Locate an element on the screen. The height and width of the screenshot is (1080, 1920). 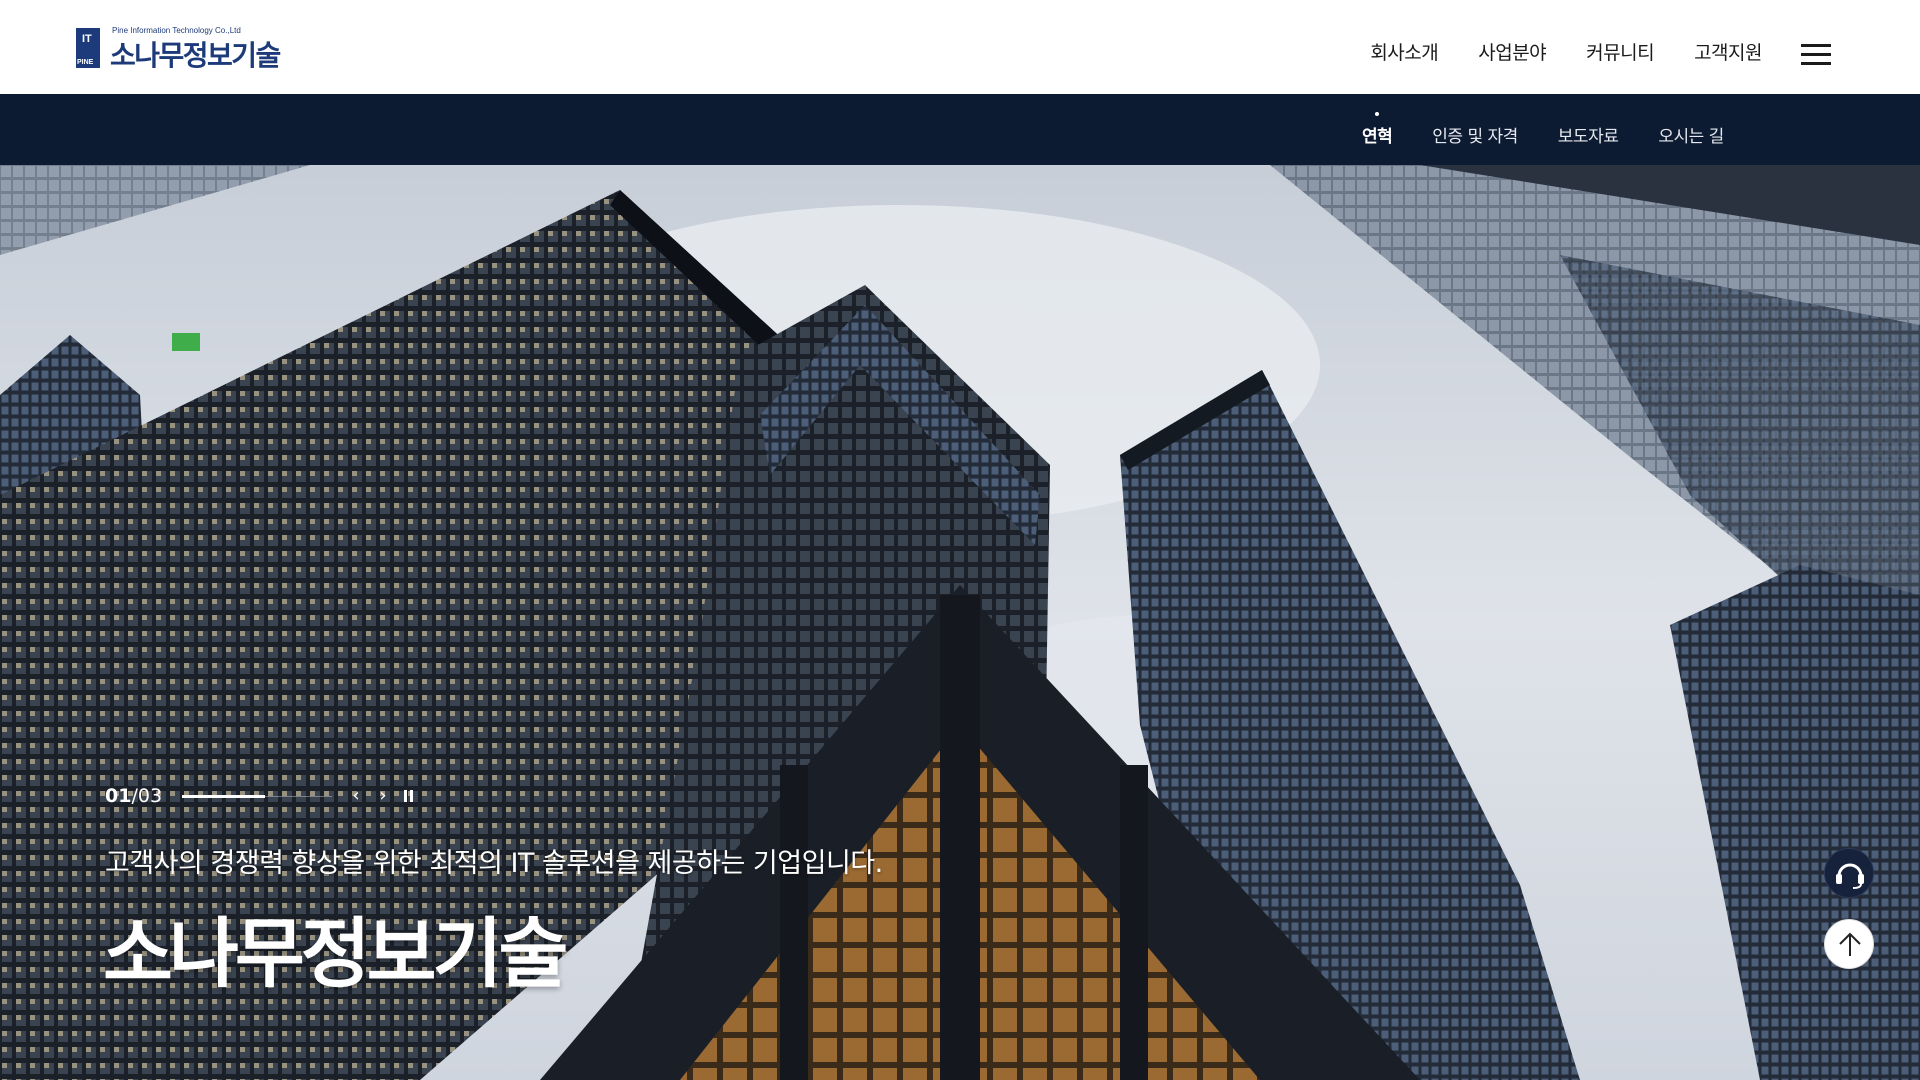
slide-counter: 01/03 is located at coordinates (133, 796).